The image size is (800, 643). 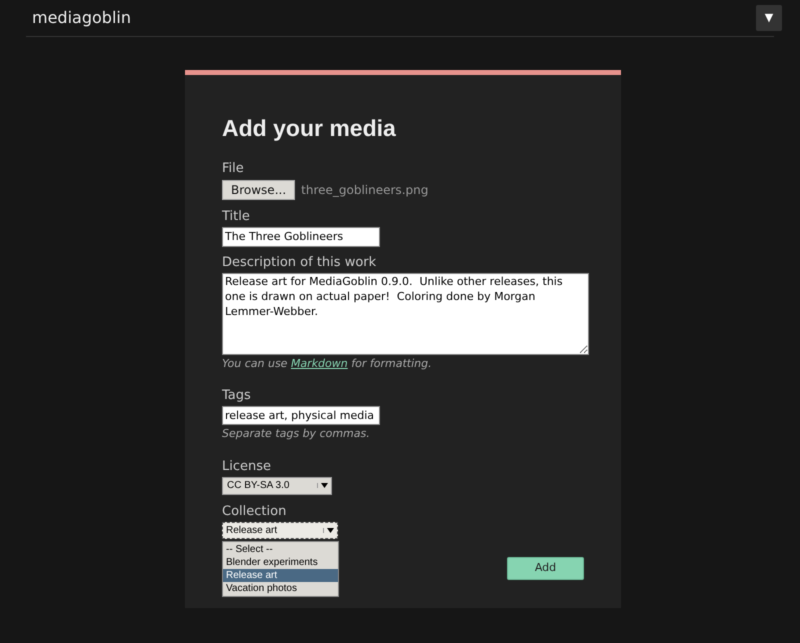 I want to click on license-dropdown: CC BY-SA 3.0, so click(x=277, y=485).